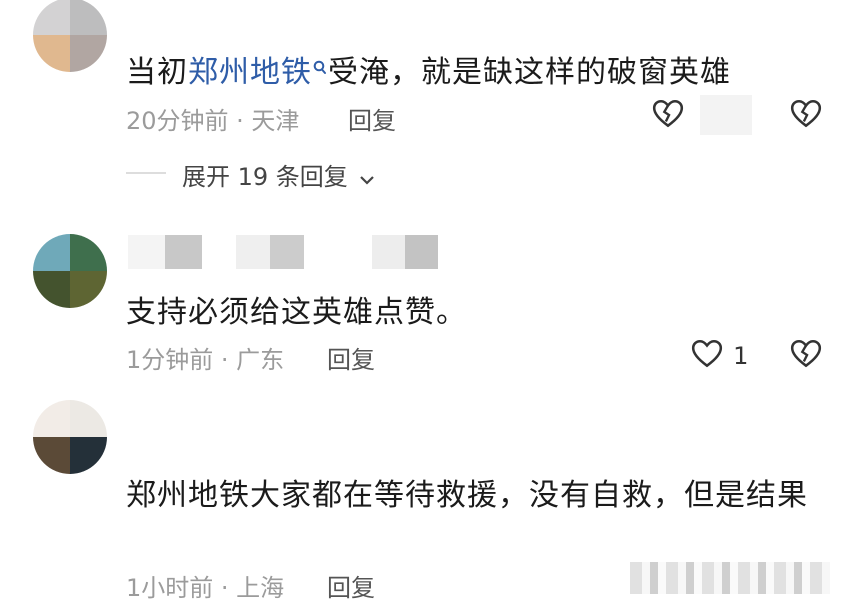  I want to click on comment-text: 当初郑州地铁 受淹，就是缺这样的破窗英雄, so click(428, 69).